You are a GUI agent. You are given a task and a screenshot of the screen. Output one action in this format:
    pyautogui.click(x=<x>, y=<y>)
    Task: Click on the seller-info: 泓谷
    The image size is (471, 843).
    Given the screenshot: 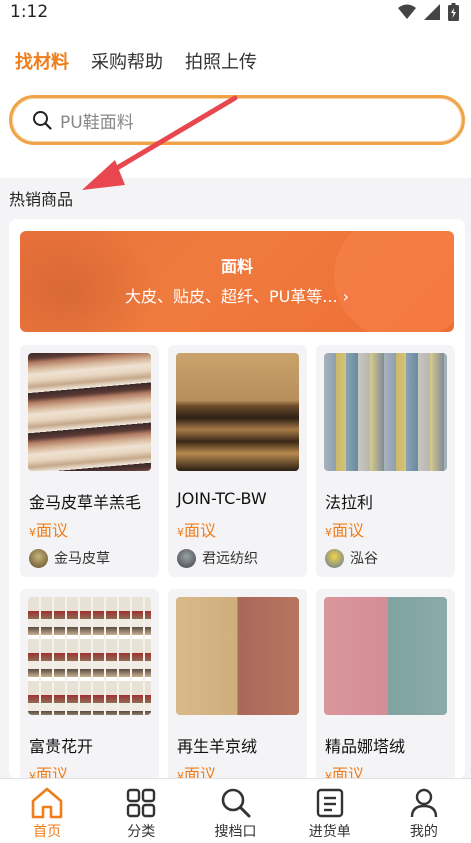 What is the action you would take?
    pyautogui.click(x=351, y=558)
    